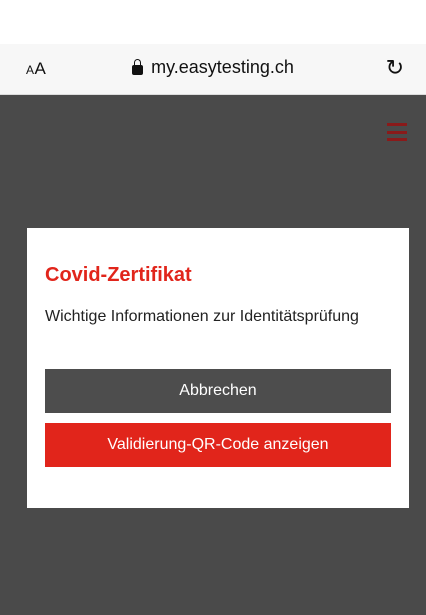  What do you see at coordinates (138, 67) in the screenshot?
I see `lock-icon` at bounding box center [138, 67].